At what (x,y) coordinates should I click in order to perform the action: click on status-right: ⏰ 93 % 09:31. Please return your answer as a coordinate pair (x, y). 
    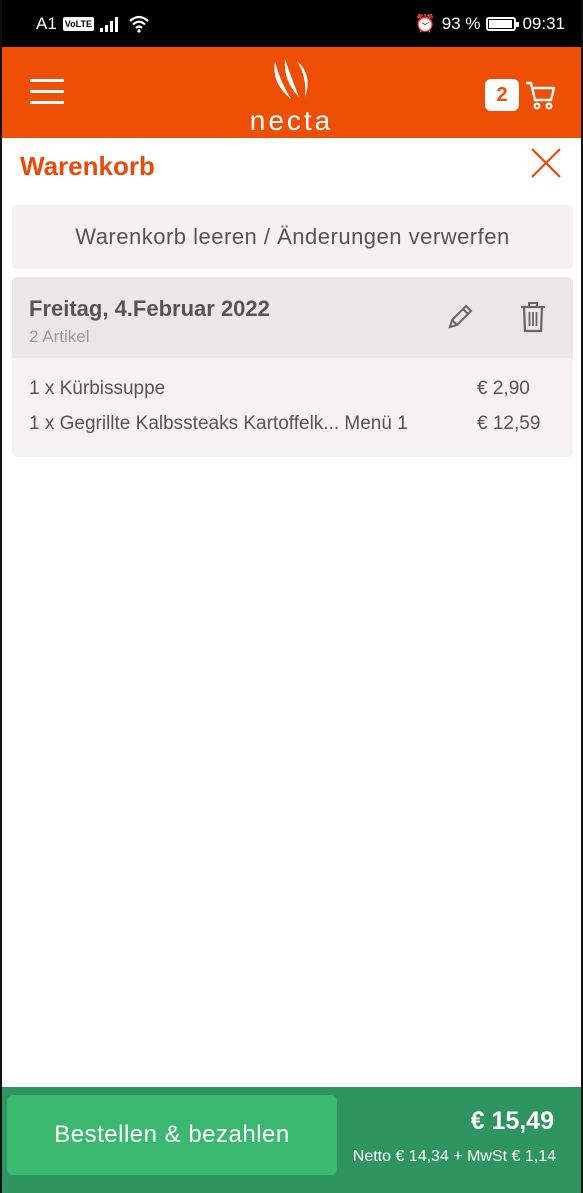
    Looking at the image, I should click on (490, 24).